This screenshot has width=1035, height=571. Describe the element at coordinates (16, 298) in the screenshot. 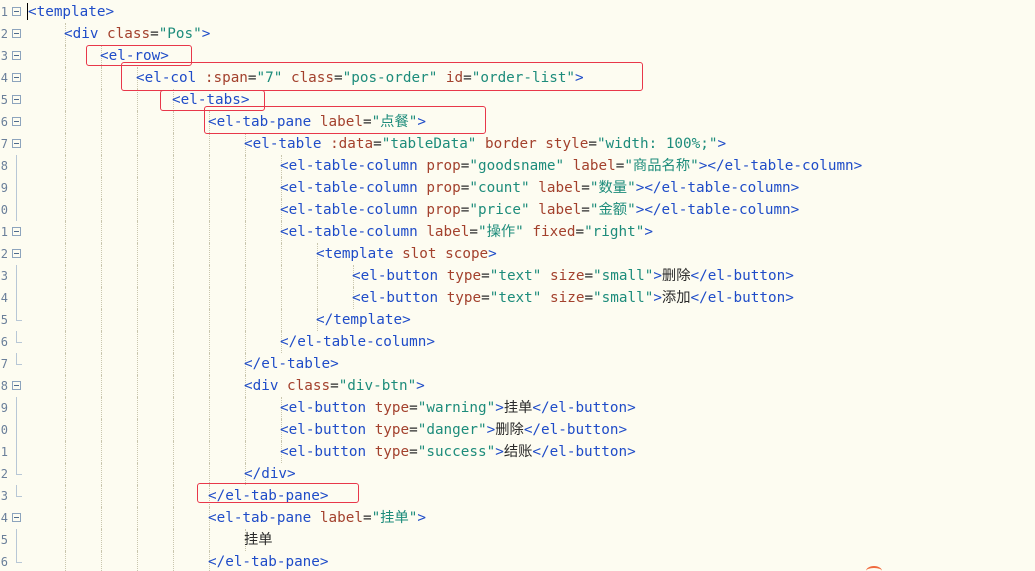

I see `fold-guide-line` at that location.